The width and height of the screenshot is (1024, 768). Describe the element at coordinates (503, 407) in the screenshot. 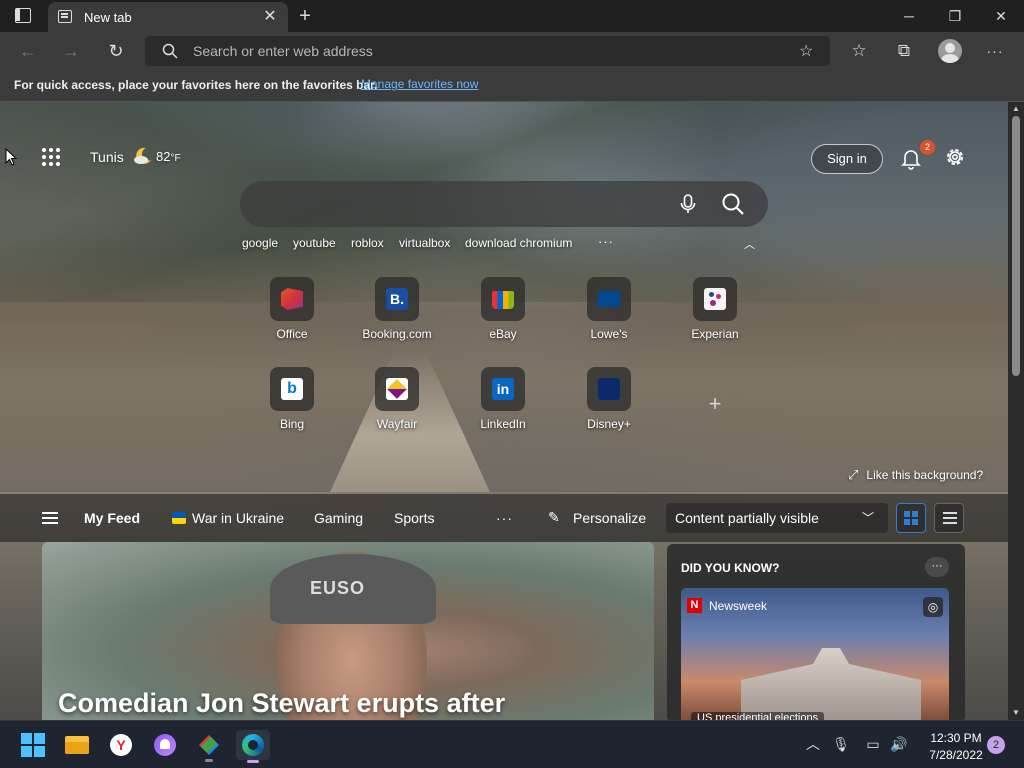

I see `quick-link-linkedin: in LinkedIn` at that location.